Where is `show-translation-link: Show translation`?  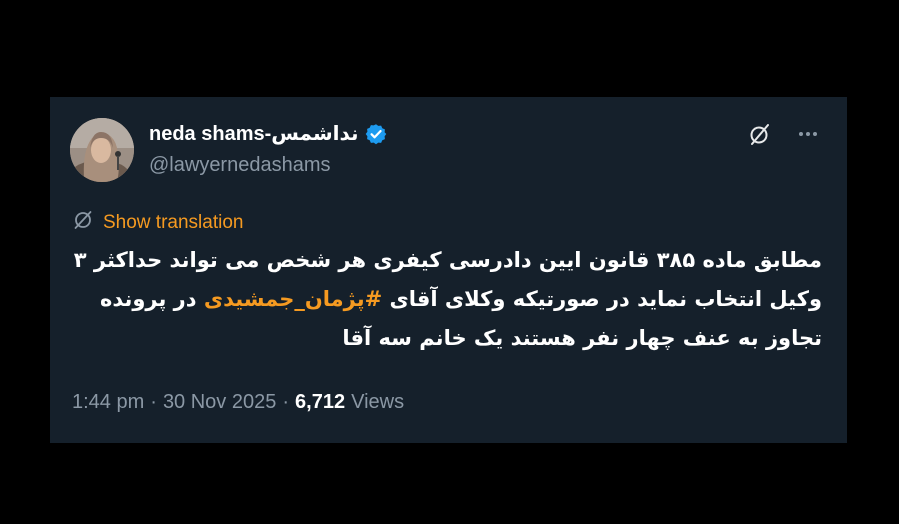
show-translation-link: Show translation is located at coordinates (157, 222).